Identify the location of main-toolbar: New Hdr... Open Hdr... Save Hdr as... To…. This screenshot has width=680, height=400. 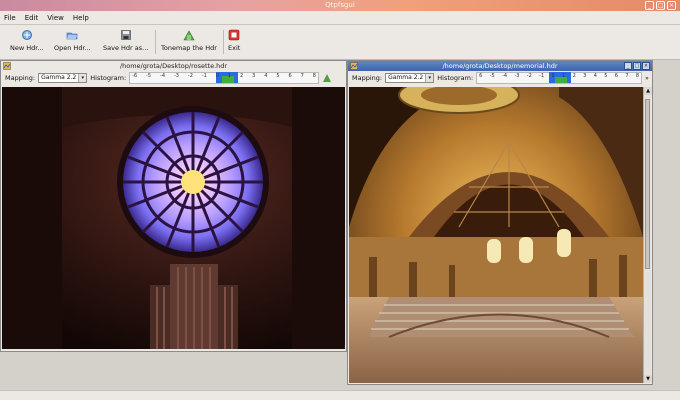
(340, 42).